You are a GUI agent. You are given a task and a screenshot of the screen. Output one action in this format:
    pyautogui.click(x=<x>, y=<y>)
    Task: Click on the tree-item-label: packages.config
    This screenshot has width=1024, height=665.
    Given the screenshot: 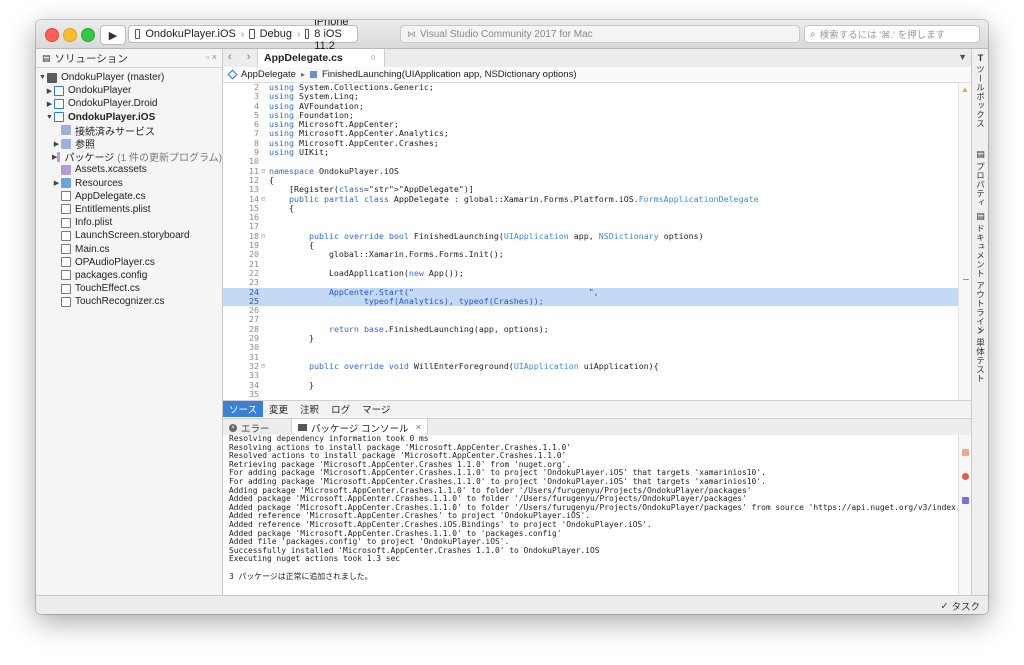 What is the action you would take?
    pyautogui.click(x=111, y=275)
    